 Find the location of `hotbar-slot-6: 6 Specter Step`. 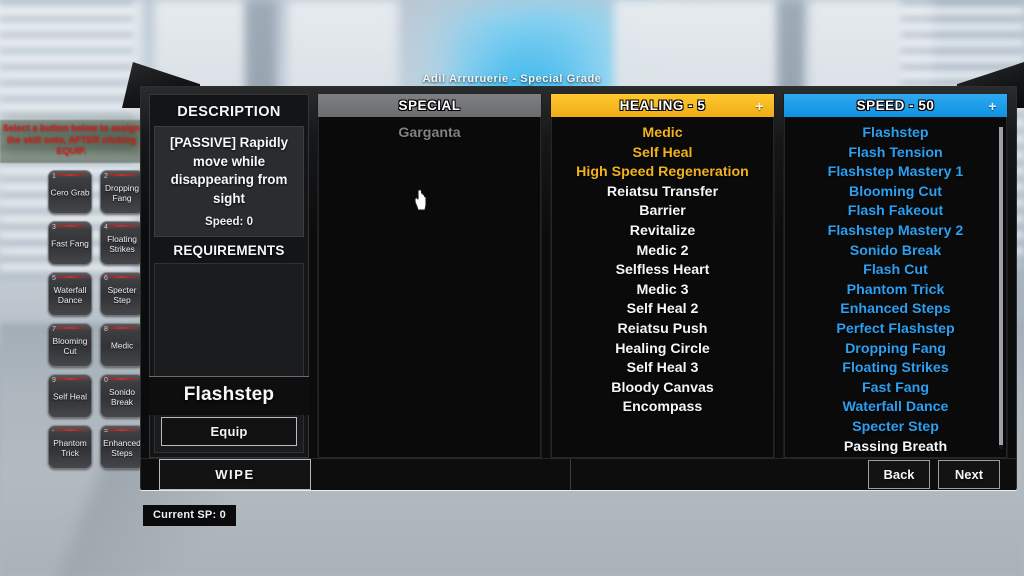

hotbar-slot-6: 6 Specter Step is located at coordinates (122, 294).